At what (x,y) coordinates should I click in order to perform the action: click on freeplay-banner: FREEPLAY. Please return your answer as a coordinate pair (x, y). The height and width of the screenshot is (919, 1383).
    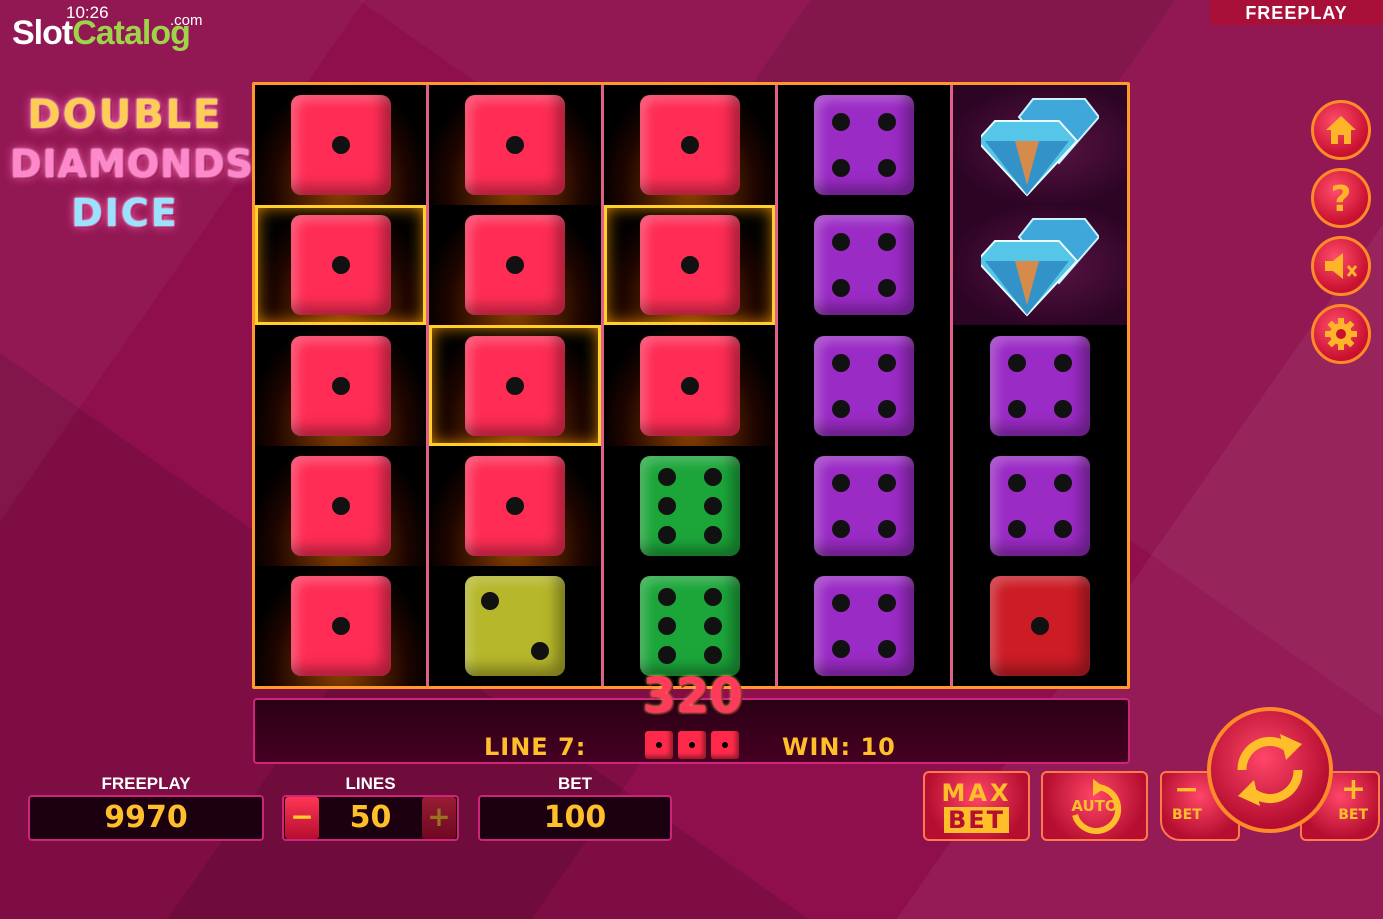
    Looking at the image, I should click on (1296, 12).